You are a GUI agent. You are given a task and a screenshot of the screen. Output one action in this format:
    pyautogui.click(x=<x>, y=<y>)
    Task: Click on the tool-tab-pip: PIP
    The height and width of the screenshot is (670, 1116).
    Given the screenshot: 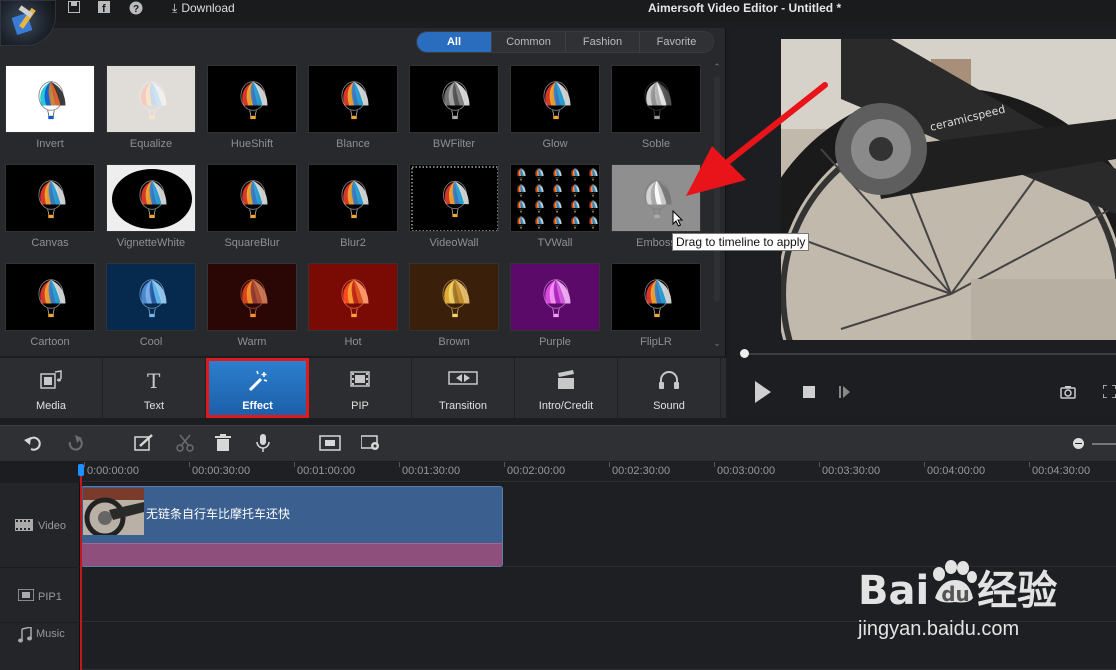 What is the action you would take?
    pyautogui.click(x=360, y=388)
    